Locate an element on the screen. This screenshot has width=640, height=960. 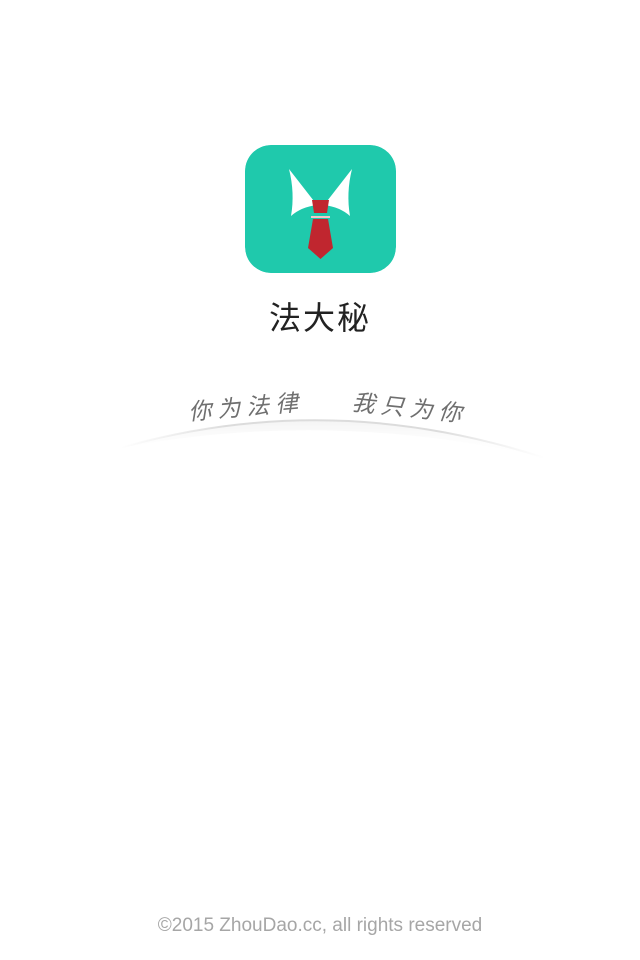
app-name: 法大秘 is located at coordinates (319, 318).